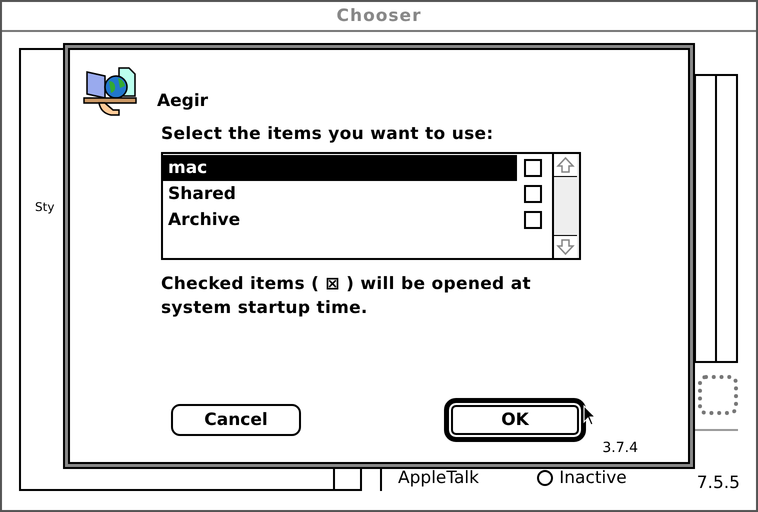 The image size is (758, 512). Describe the element at coordinates (718, 483) in the screenshot. I see `version-label: 7.5.5` at that location.